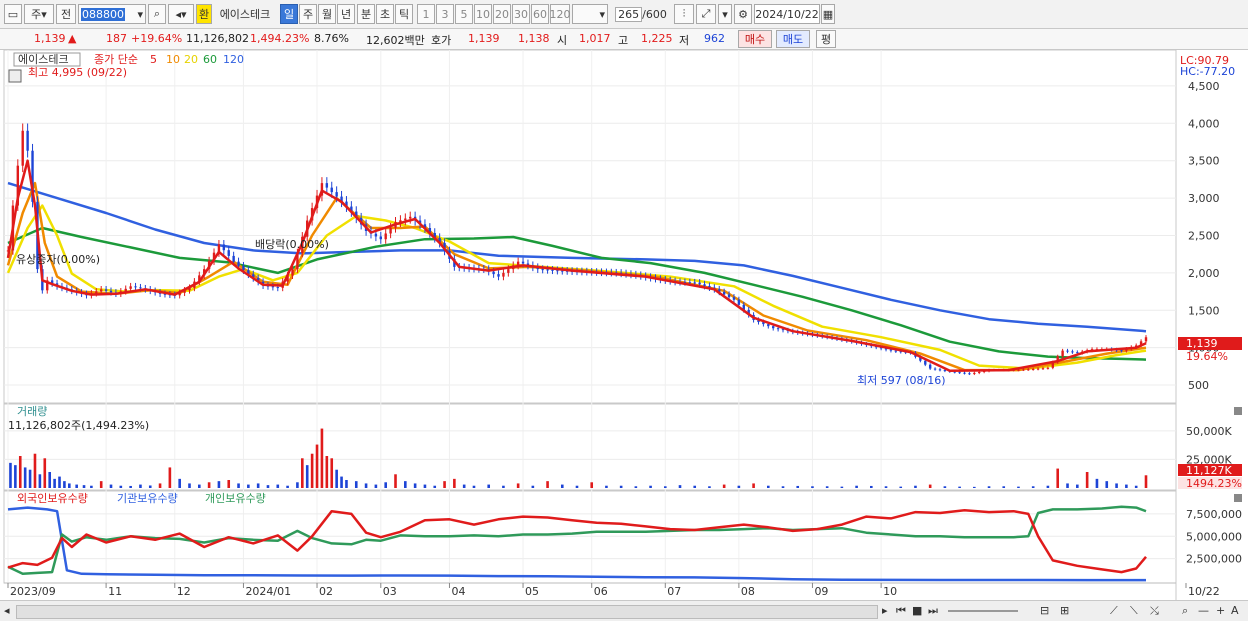  I want to click on period-tick-label: 틱, so click(404, 14).